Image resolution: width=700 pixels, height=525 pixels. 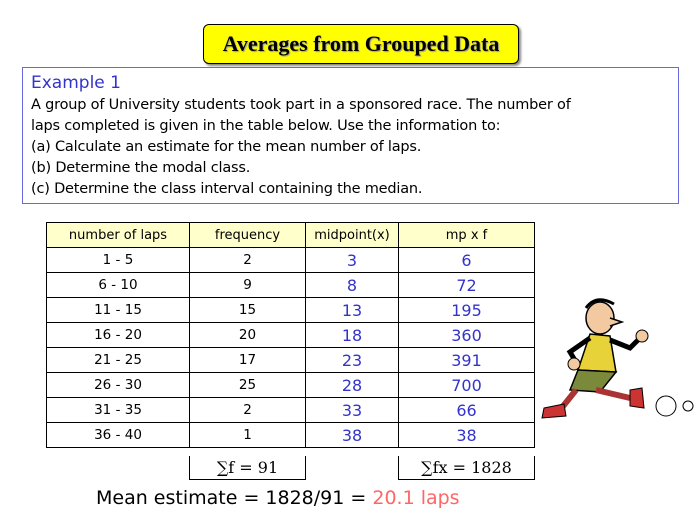 What do you see at coordinates (352, 260) in the screenshot?
I see `table-cell: 3` at bounding box center [352, 260].